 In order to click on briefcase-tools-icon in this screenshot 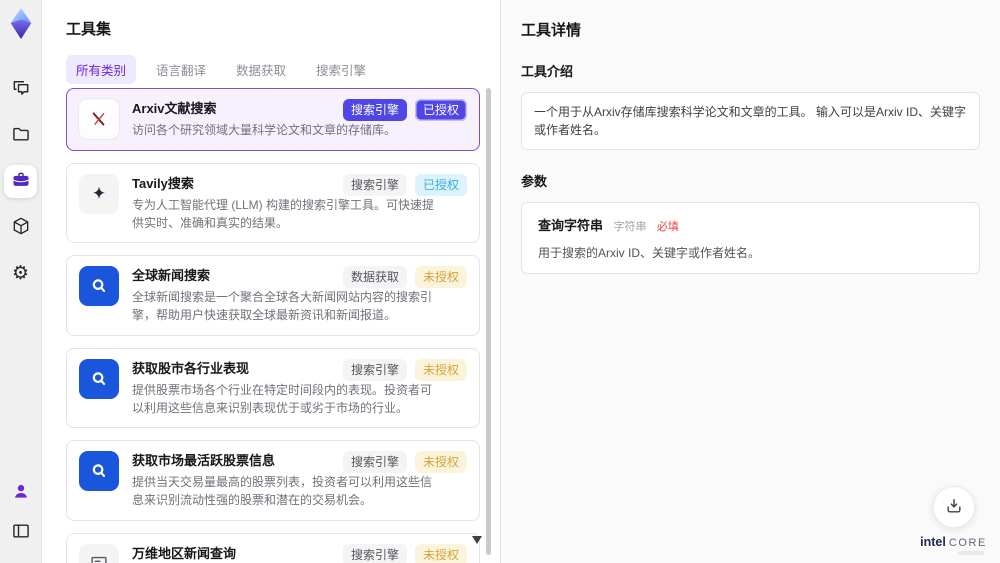, I will do `click(21, 181)`.